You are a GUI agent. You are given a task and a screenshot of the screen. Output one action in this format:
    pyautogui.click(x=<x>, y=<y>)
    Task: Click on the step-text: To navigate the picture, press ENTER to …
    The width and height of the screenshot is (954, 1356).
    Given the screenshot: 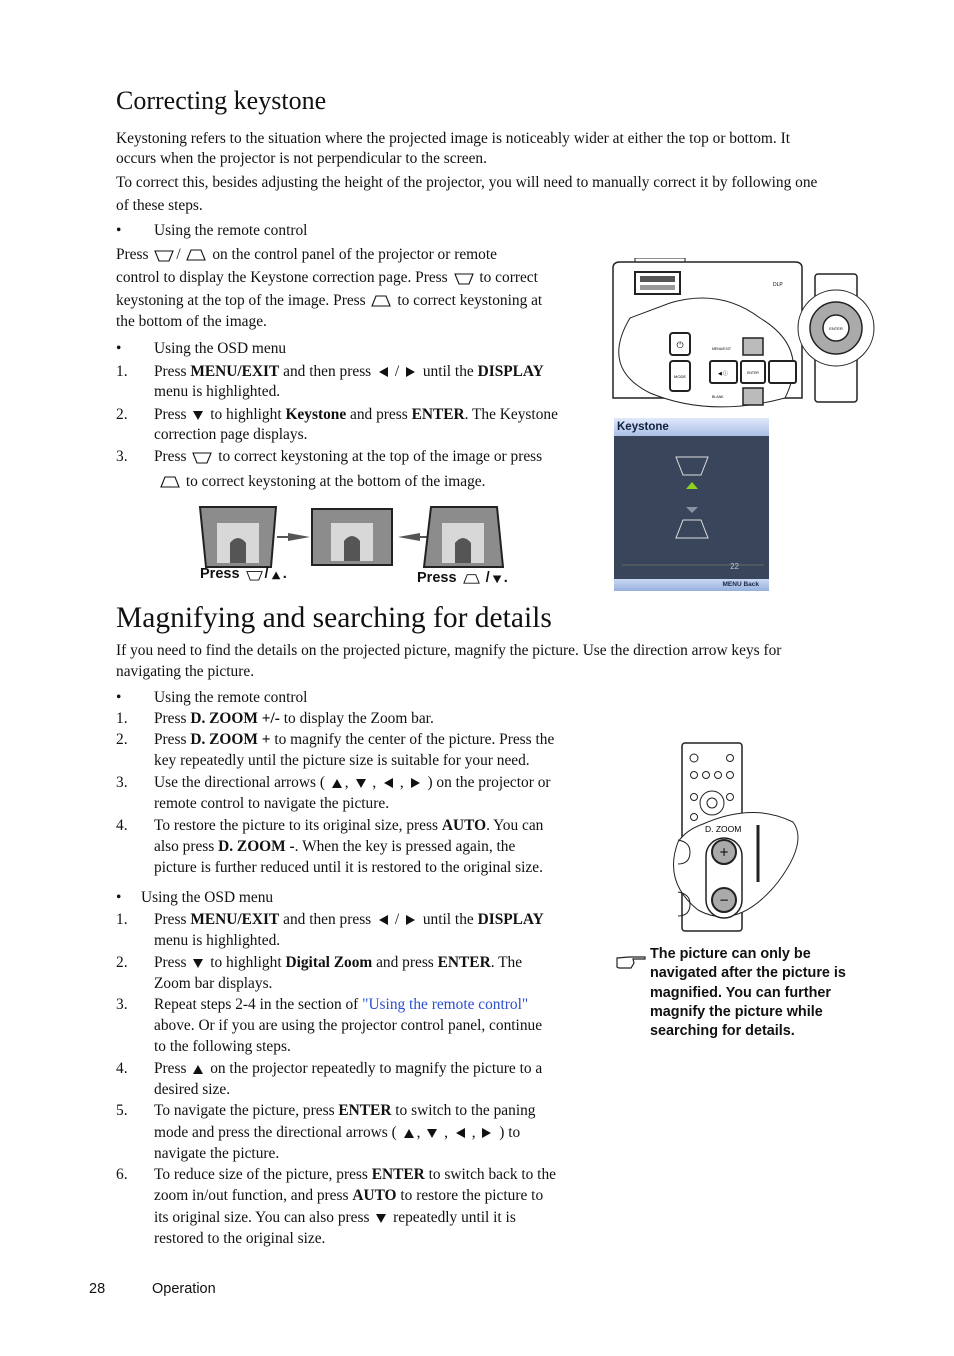 What is the action you would take?
    pyautogui.click(x=345, y=1110)
    